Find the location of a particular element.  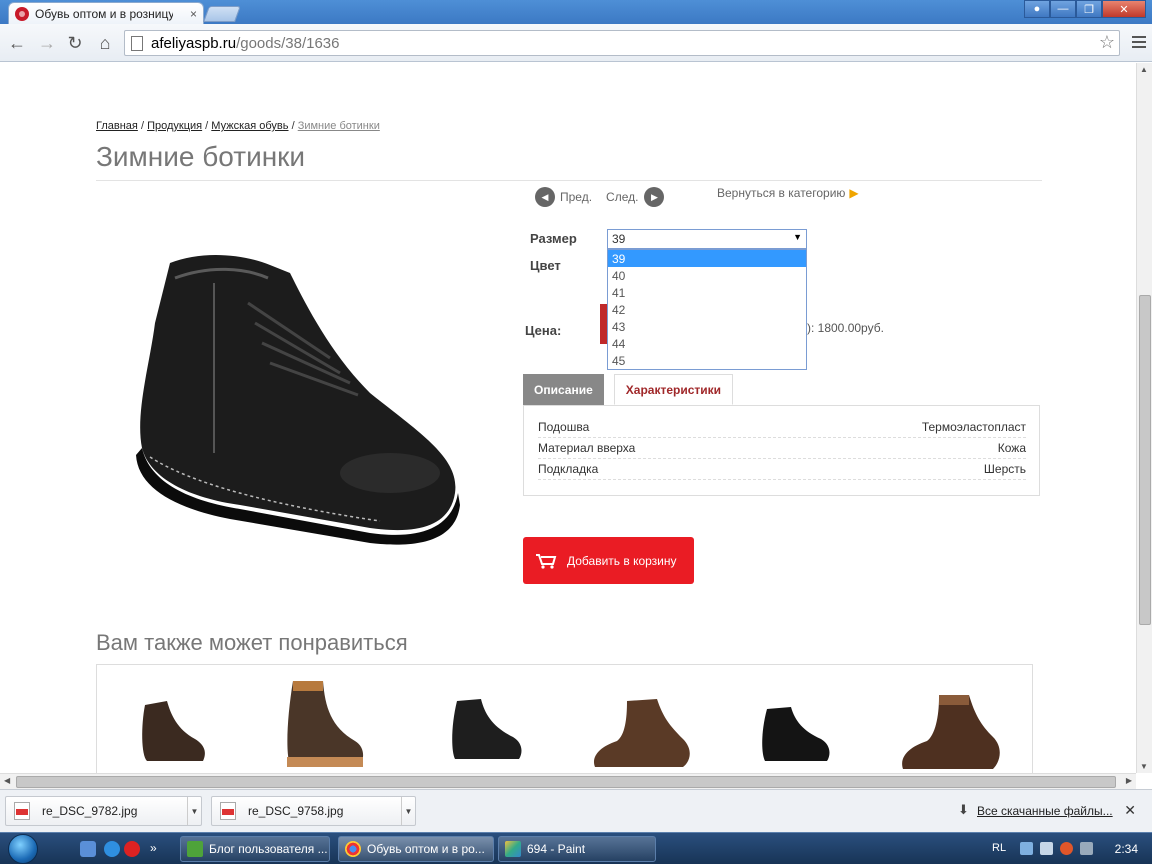

size-option: 44 is located at coordinates (707, 343).